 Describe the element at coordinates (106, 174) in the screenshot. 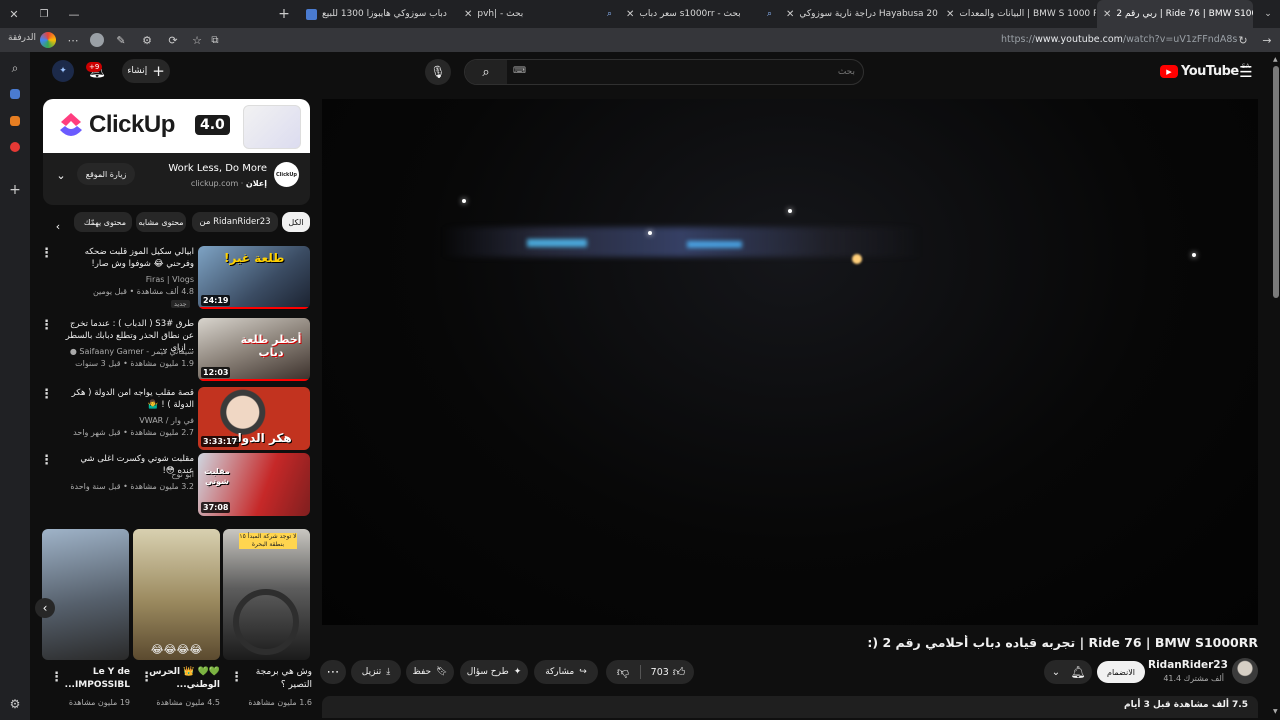

I see `visit-site-button: زيارة الموقع` at that location.